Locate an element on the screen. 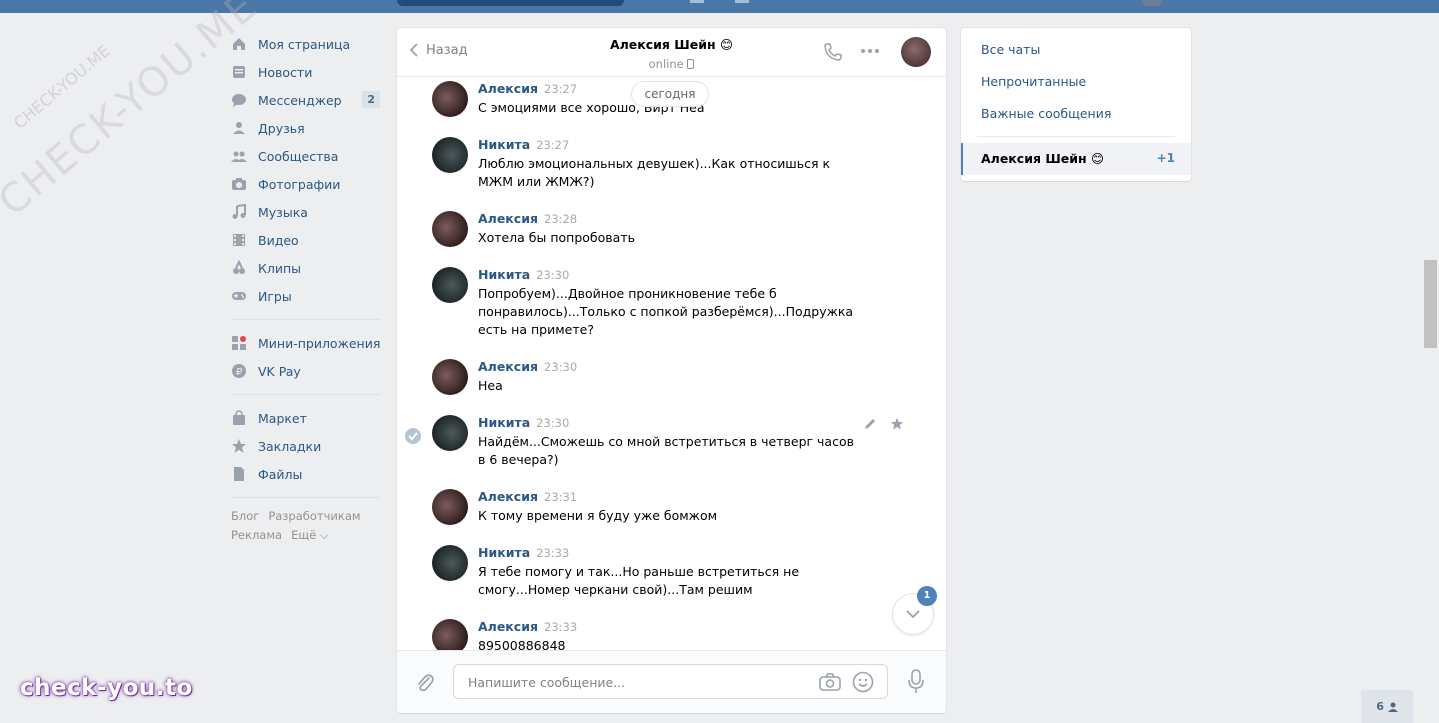 The image size is (1439, 723). select-check-icon is located at coordinates (413, 436).